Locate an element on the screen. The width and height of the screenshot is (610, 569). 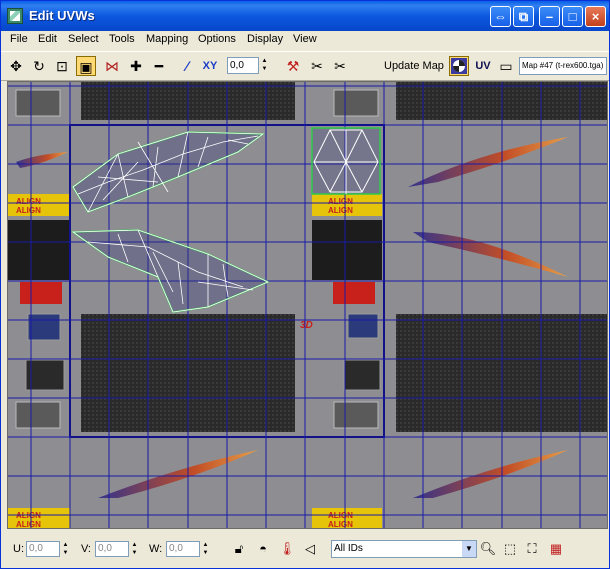
zoom-region-icon: ⬚ is located at coordinates (510, 549).